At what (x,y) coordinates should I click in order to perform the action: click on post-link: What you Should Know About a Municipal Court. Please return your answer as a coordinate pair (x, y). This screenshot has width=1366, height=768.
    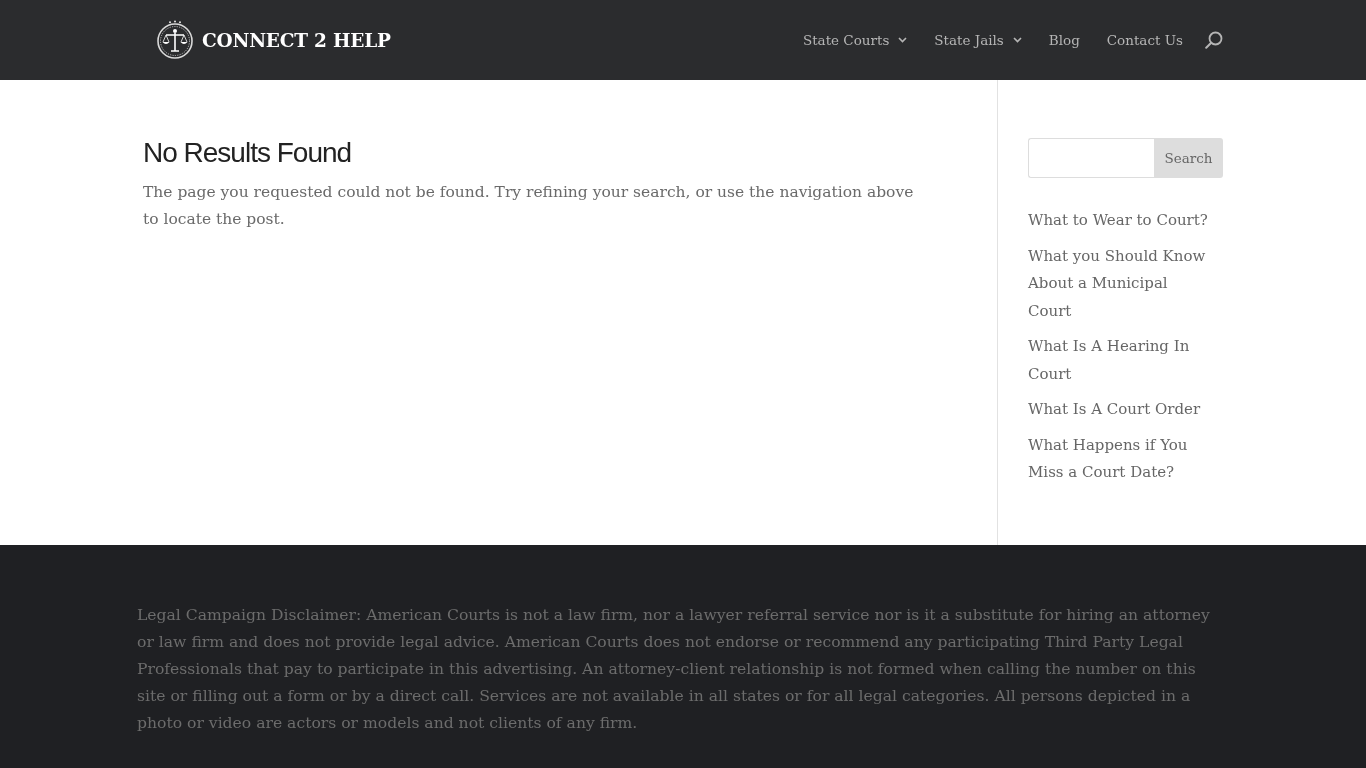
    Looking at the image, I should click on (1121, 283).